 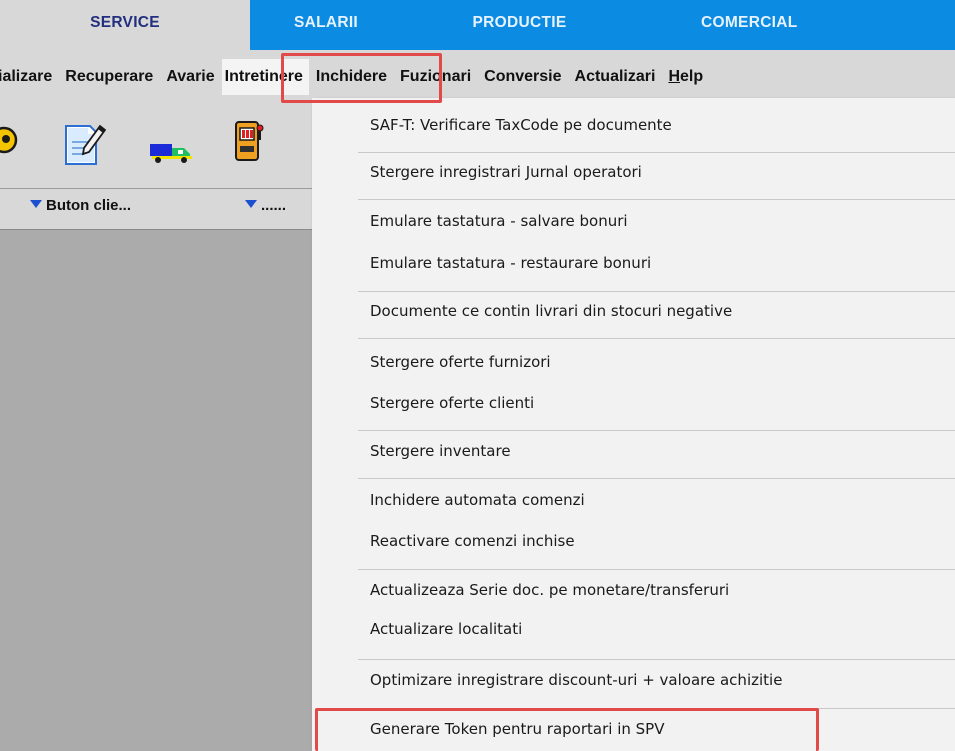 I want to click on menu-intretinere: Intretinere, so click(x=265, y=77).